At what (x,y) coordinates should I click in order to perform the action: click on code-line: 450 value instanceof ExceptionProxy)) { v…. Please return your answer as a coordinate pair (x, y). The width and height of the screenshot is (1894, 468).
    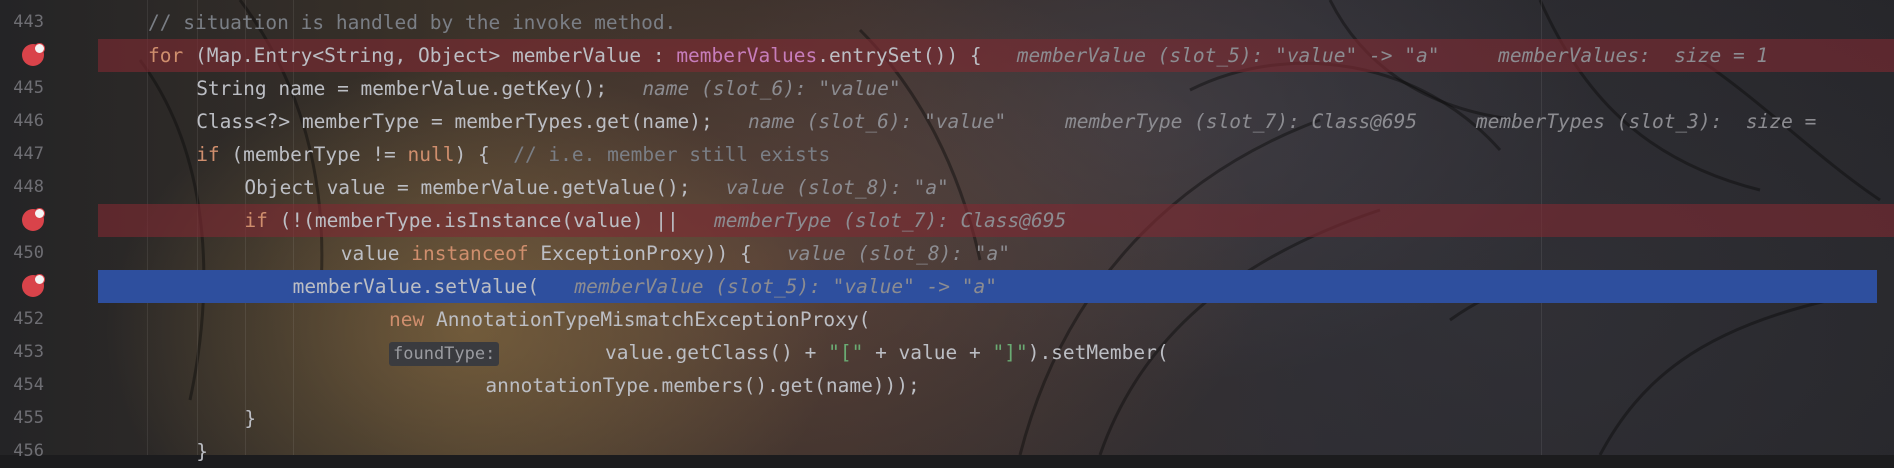
    Looking at the image, I should click on (947, 253).